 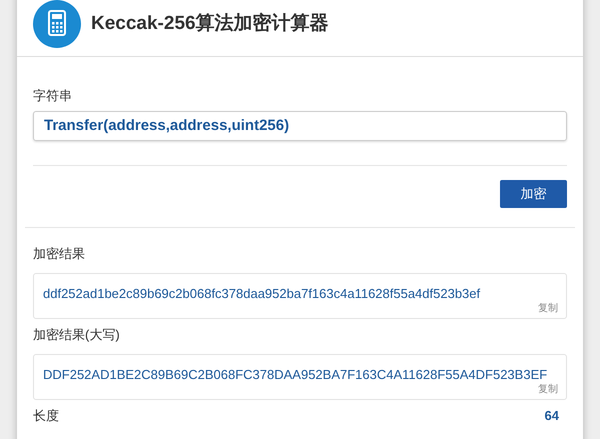 I want to click on input-field: Transfer(address,address,uint256), so click(x=300, y=125).